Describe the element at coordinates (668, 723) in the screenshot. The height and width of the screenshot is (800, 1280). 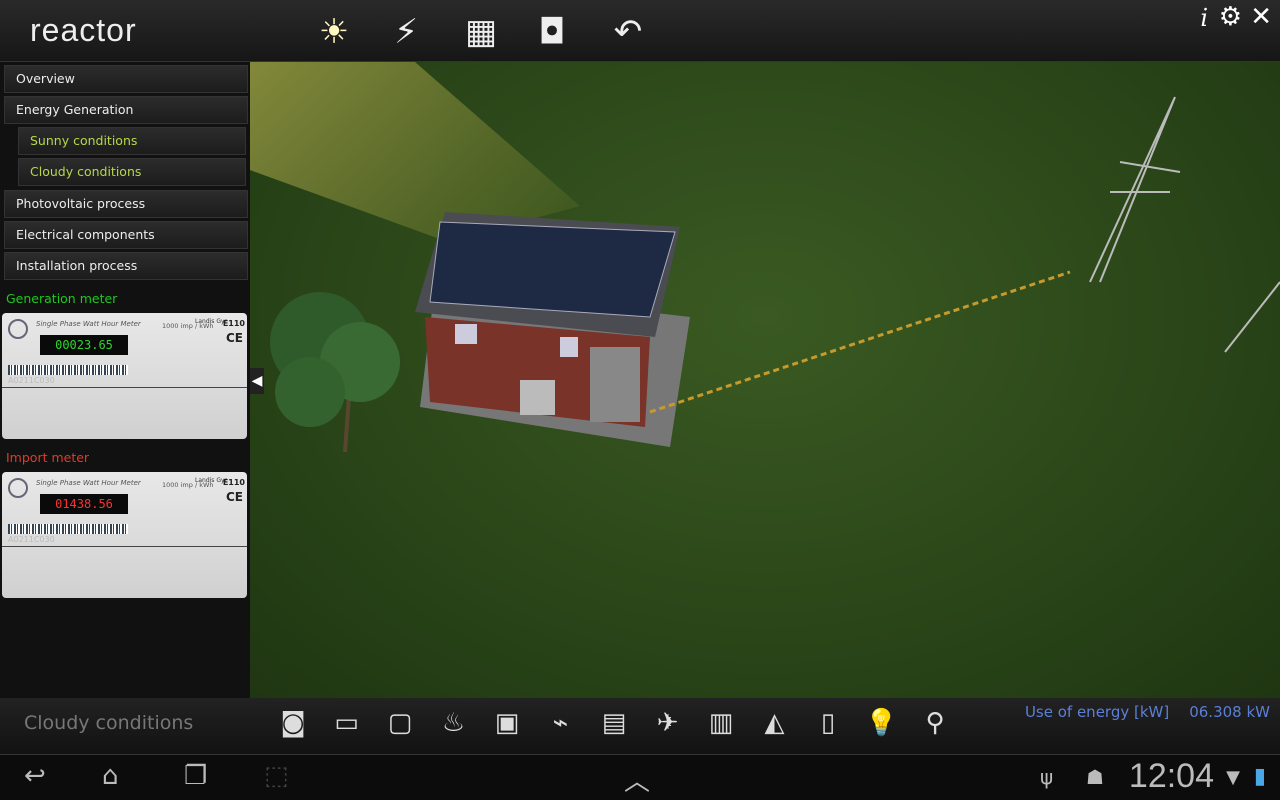
I see `hairdryer-icon: ✈` at that location.